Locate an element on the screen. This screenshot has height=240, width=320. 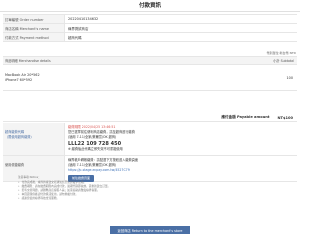
merchandise-name-2: iPhone7 60*592 is located at coordinates (19, 79).